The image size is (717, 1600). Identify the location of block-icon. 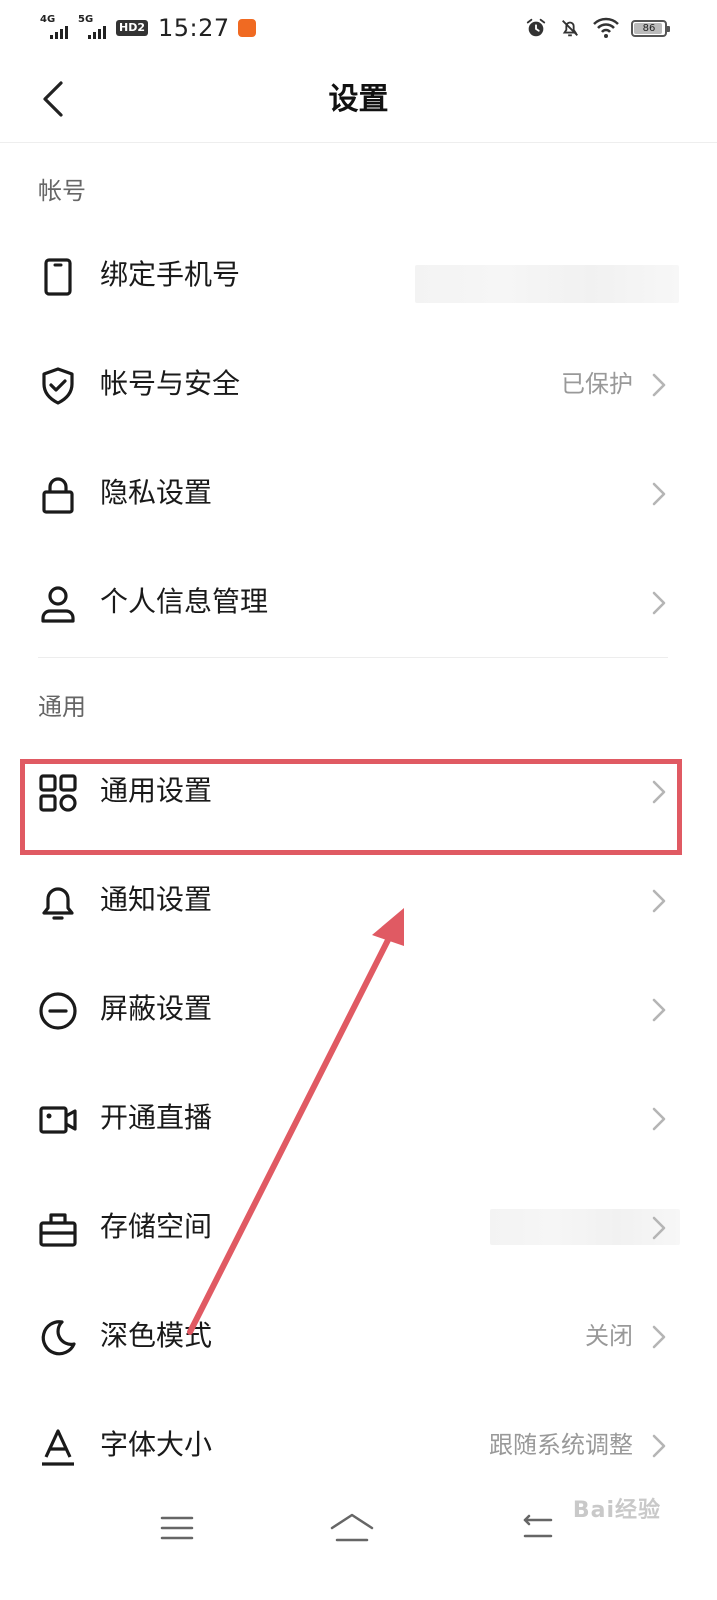
(58, 1011).